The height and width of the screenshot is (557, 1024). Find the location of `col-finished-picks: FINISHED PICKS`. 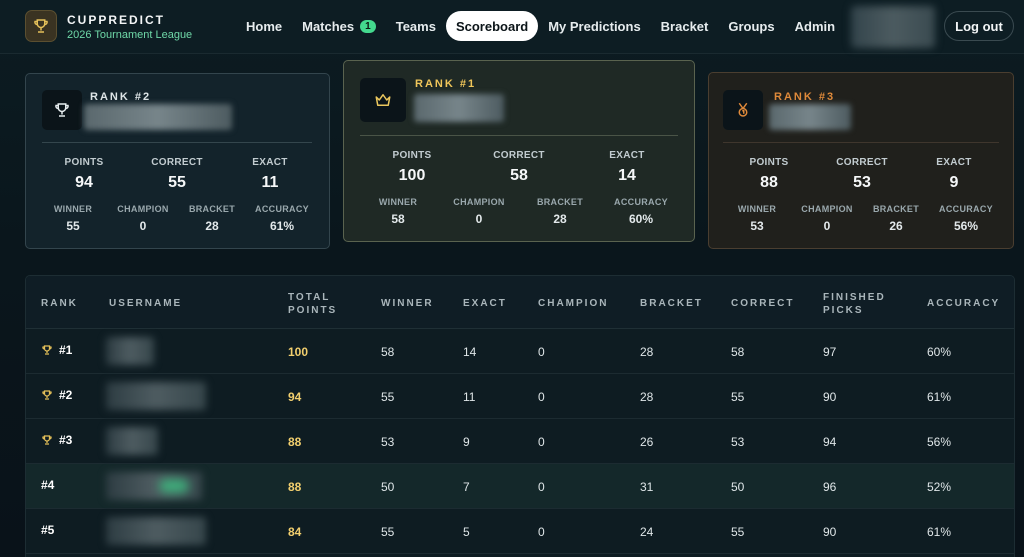

col-finished-picks: FINISHED PICKS is located at coordinates (854, 304).